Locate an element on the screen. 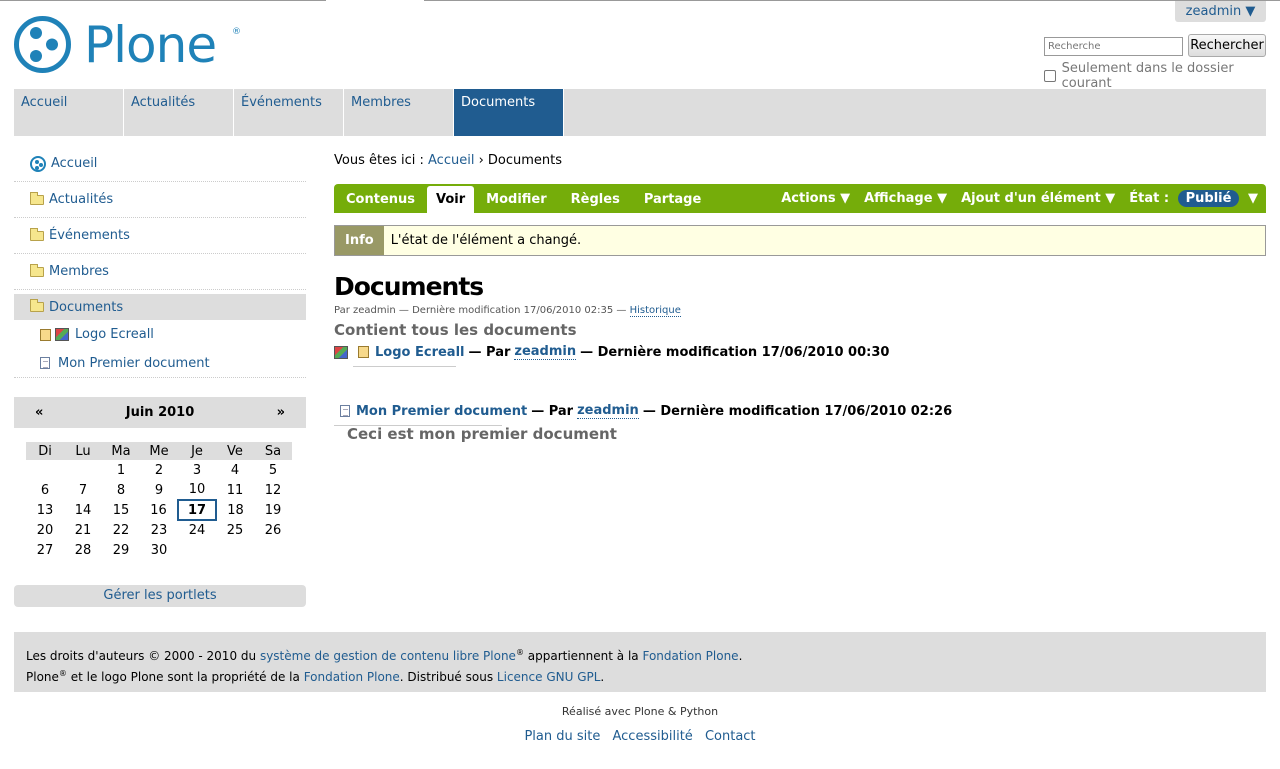 This screenshot has width=1280, height=769. footer-text: . is located at coordinates (602, 677).